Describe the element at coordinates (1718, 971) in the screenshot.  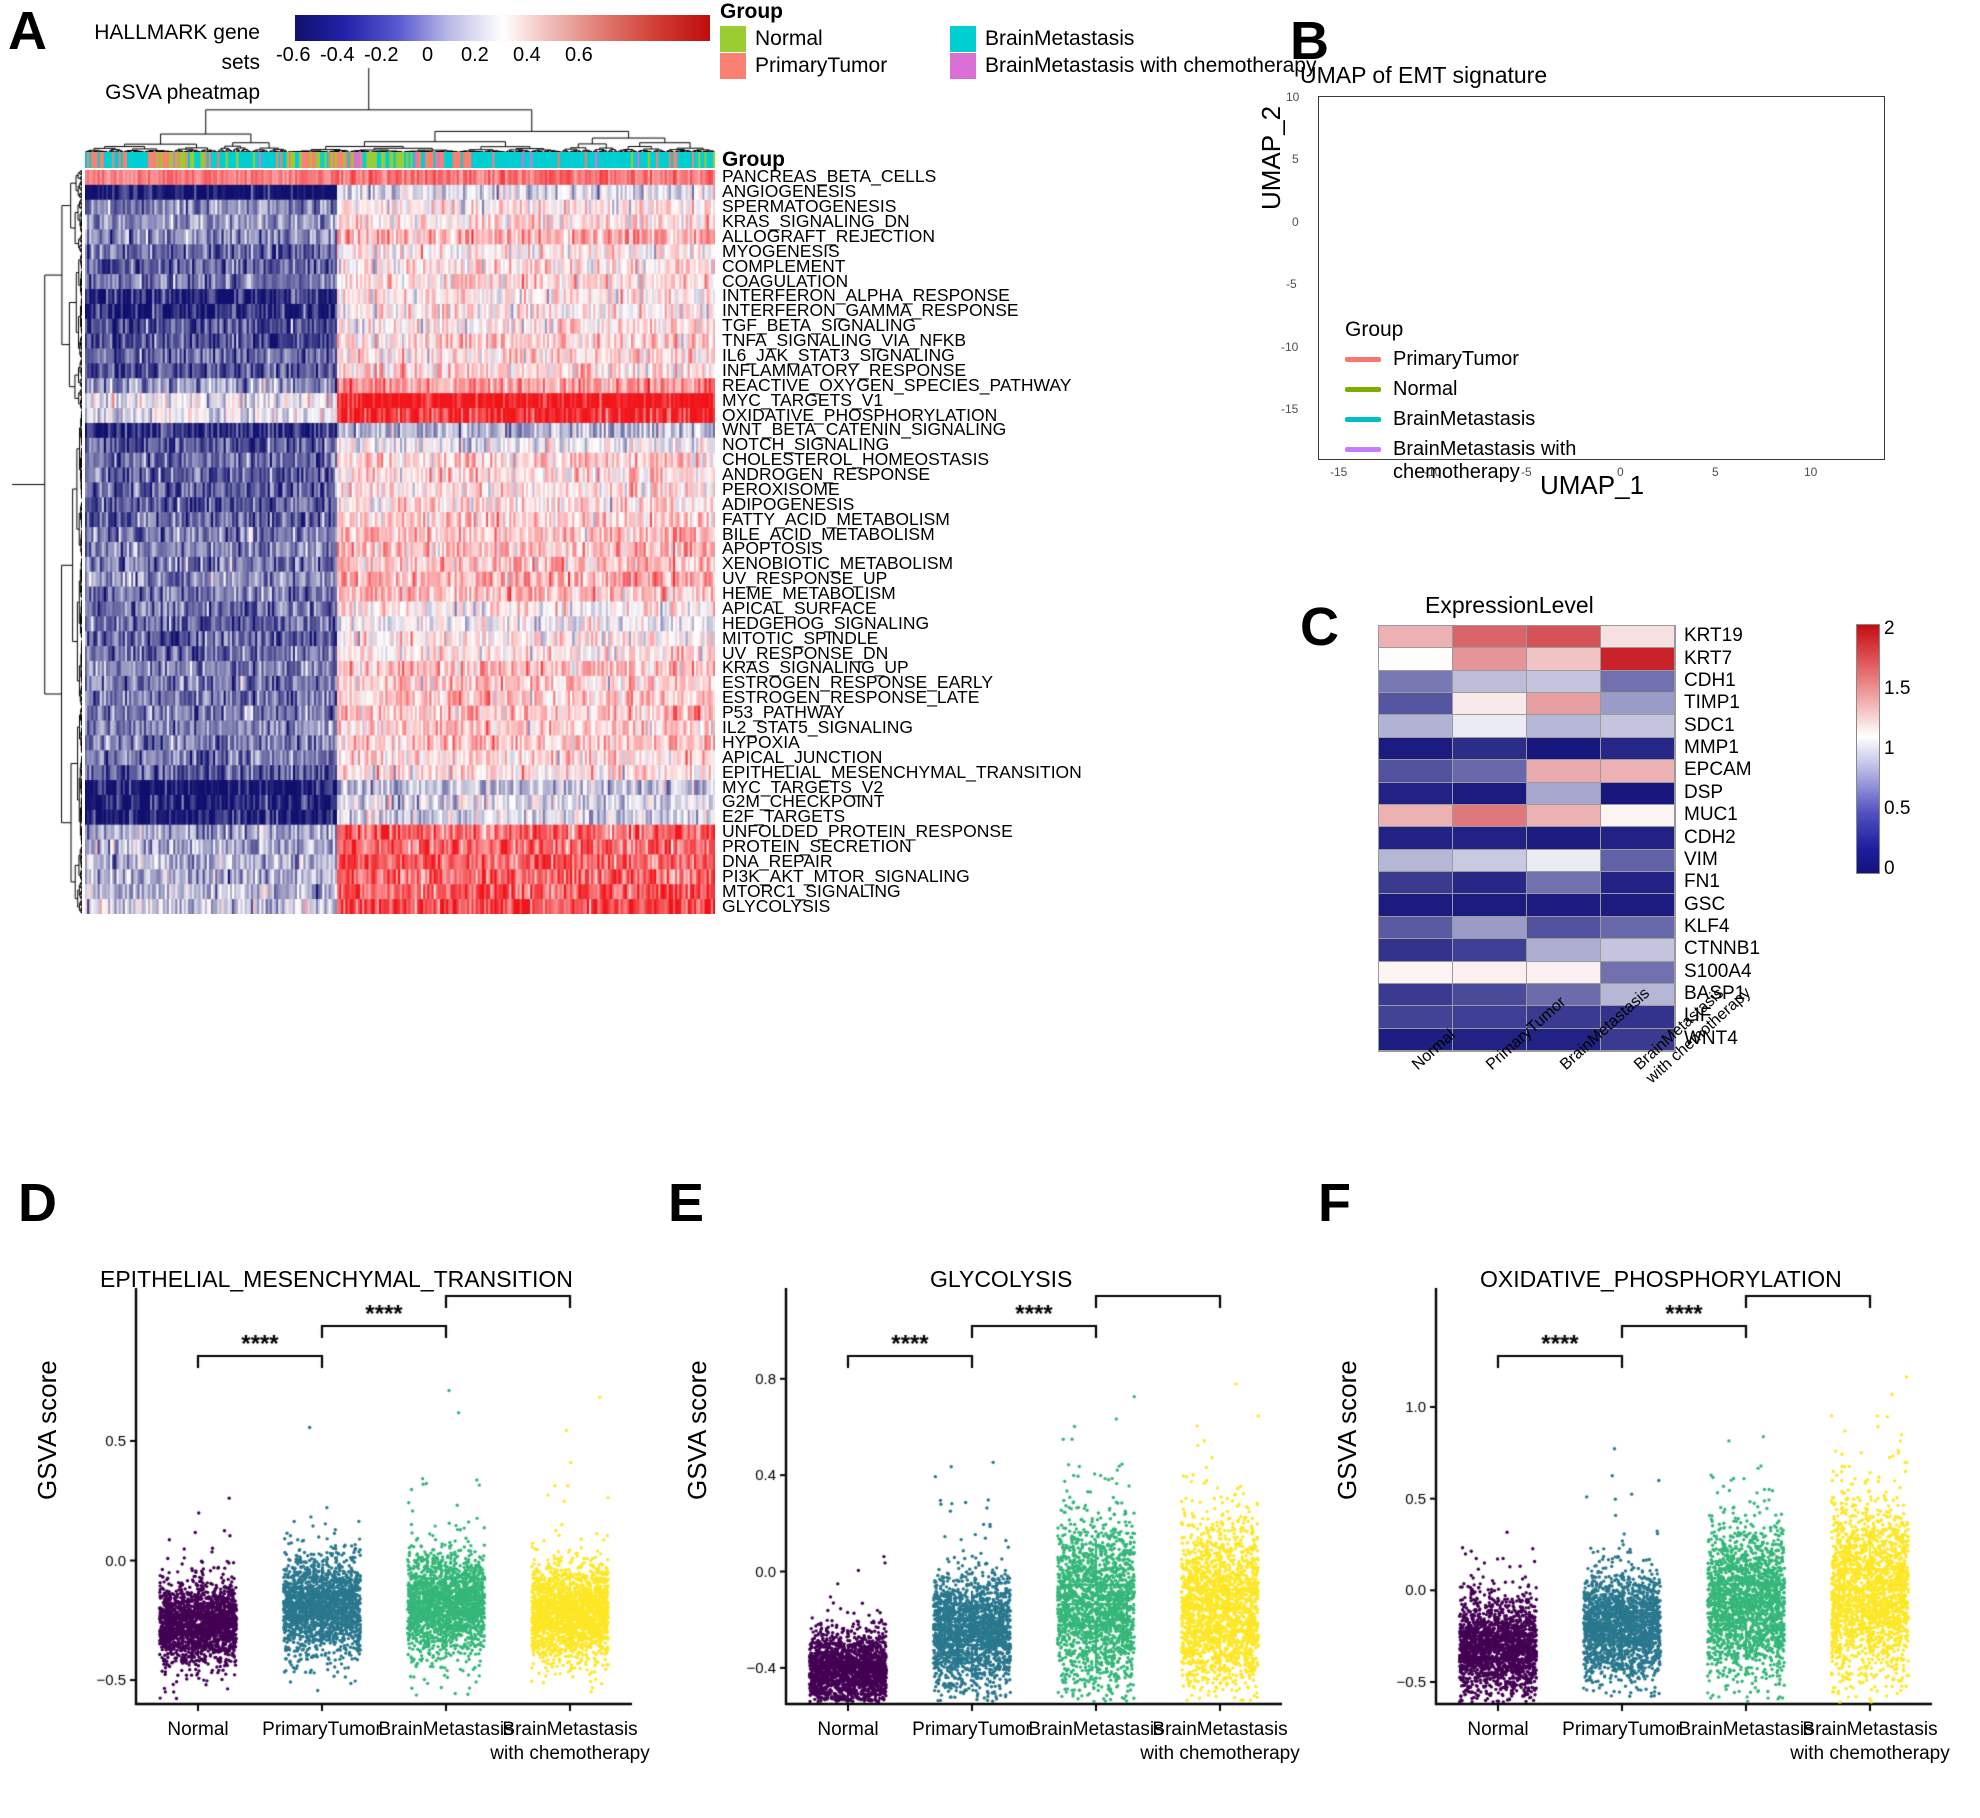
I see `expression-row-label: S100A4` at that location.